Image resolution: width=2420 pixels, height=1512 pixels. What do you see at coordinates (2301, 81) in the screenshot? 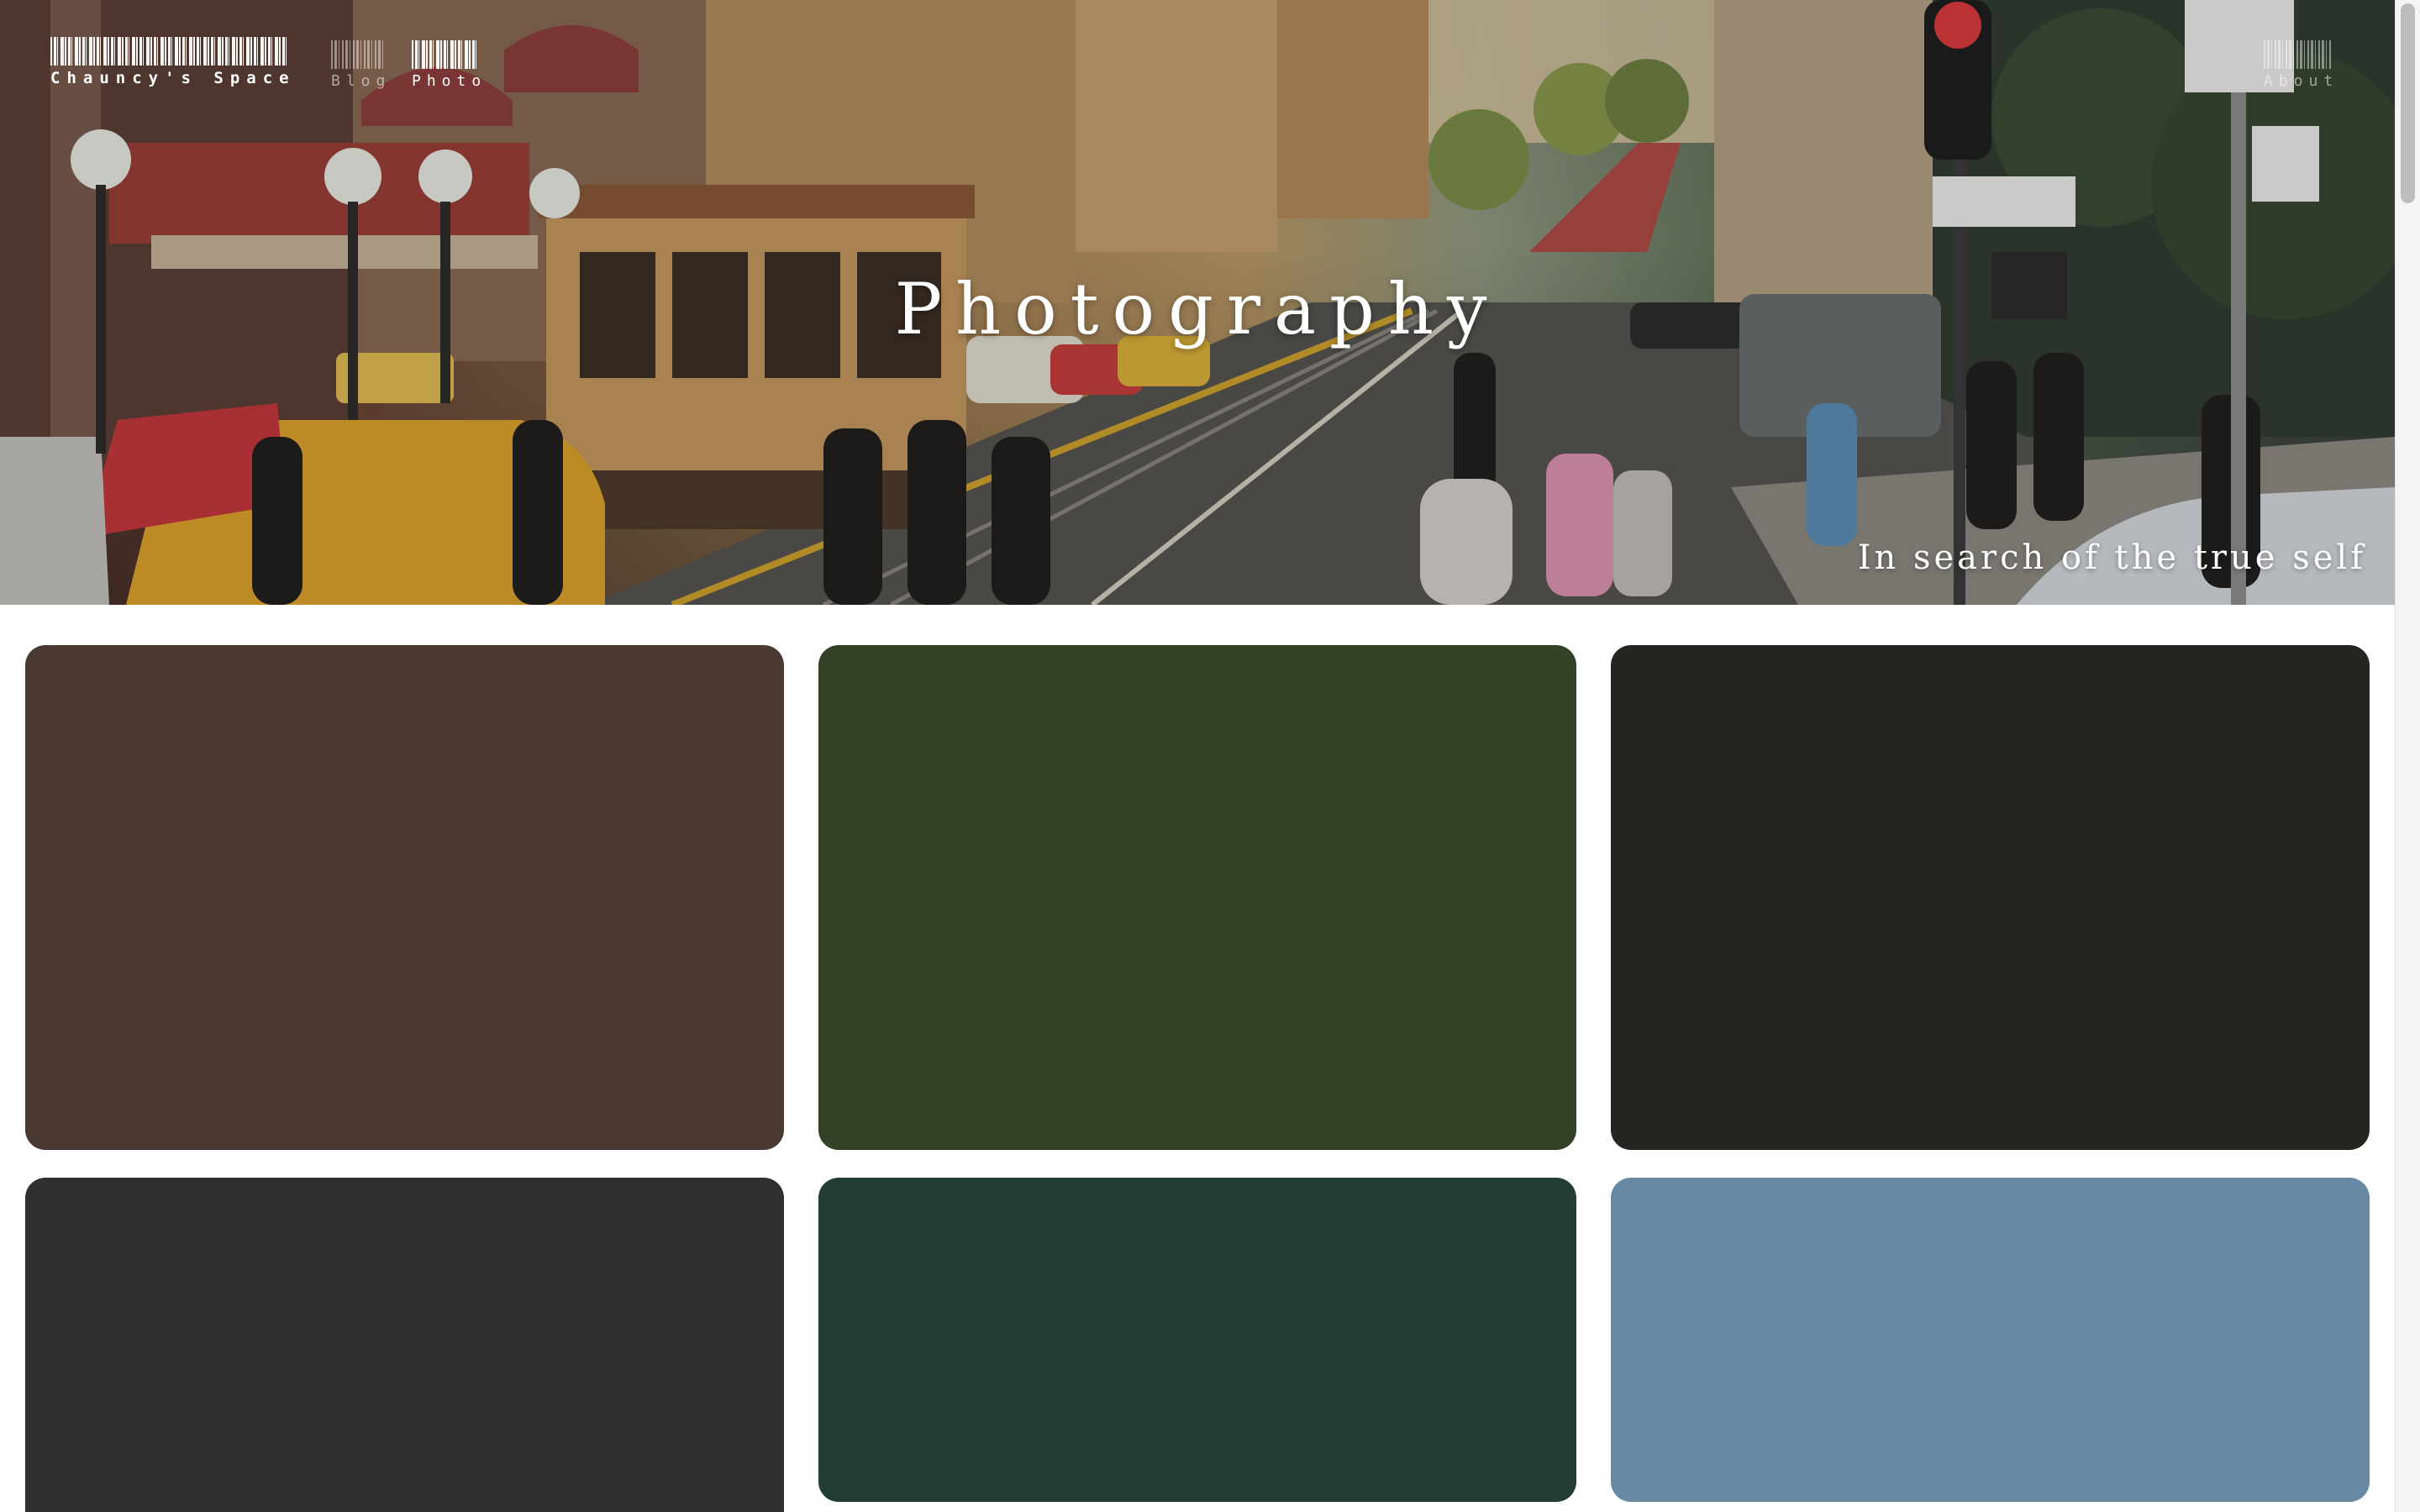
I see `nav-item-about-label: About` at bounding box center [2301, 81].